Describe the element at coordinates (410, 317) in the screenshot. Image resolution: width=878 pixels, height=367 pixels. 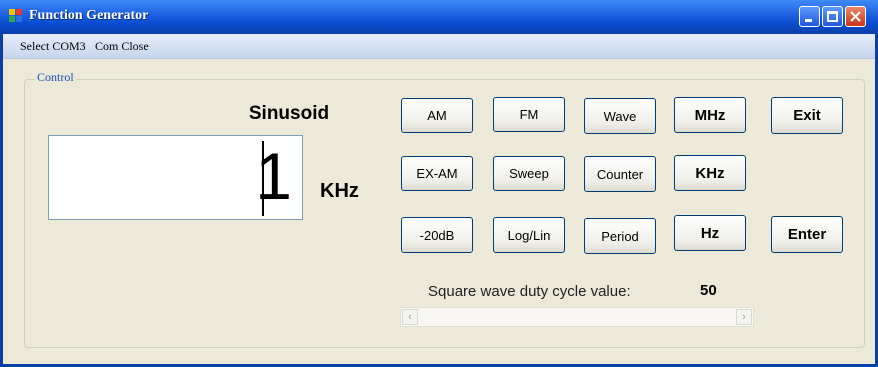
I see `scroll-left-icon: ‹` at that location.